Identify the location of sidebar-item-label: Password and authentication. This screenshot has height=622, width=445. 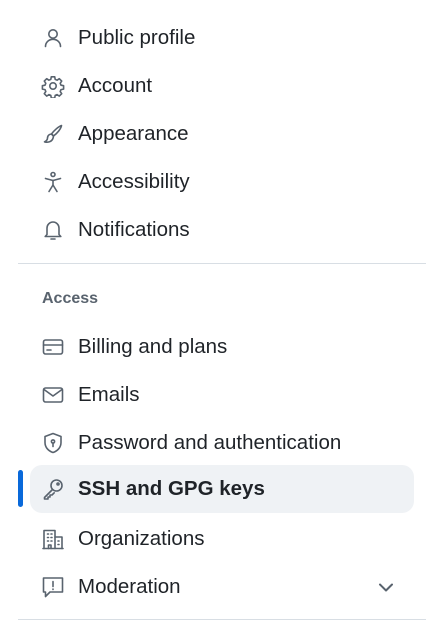
(210, 442).